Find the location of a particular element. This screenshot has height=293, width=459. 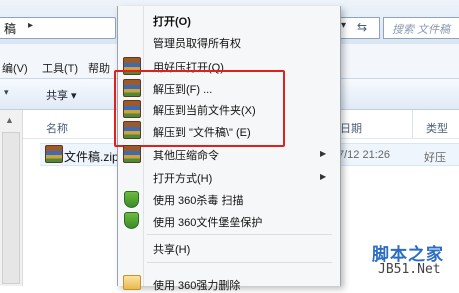

address-path: 稿 is located at coordinates (10, 28).